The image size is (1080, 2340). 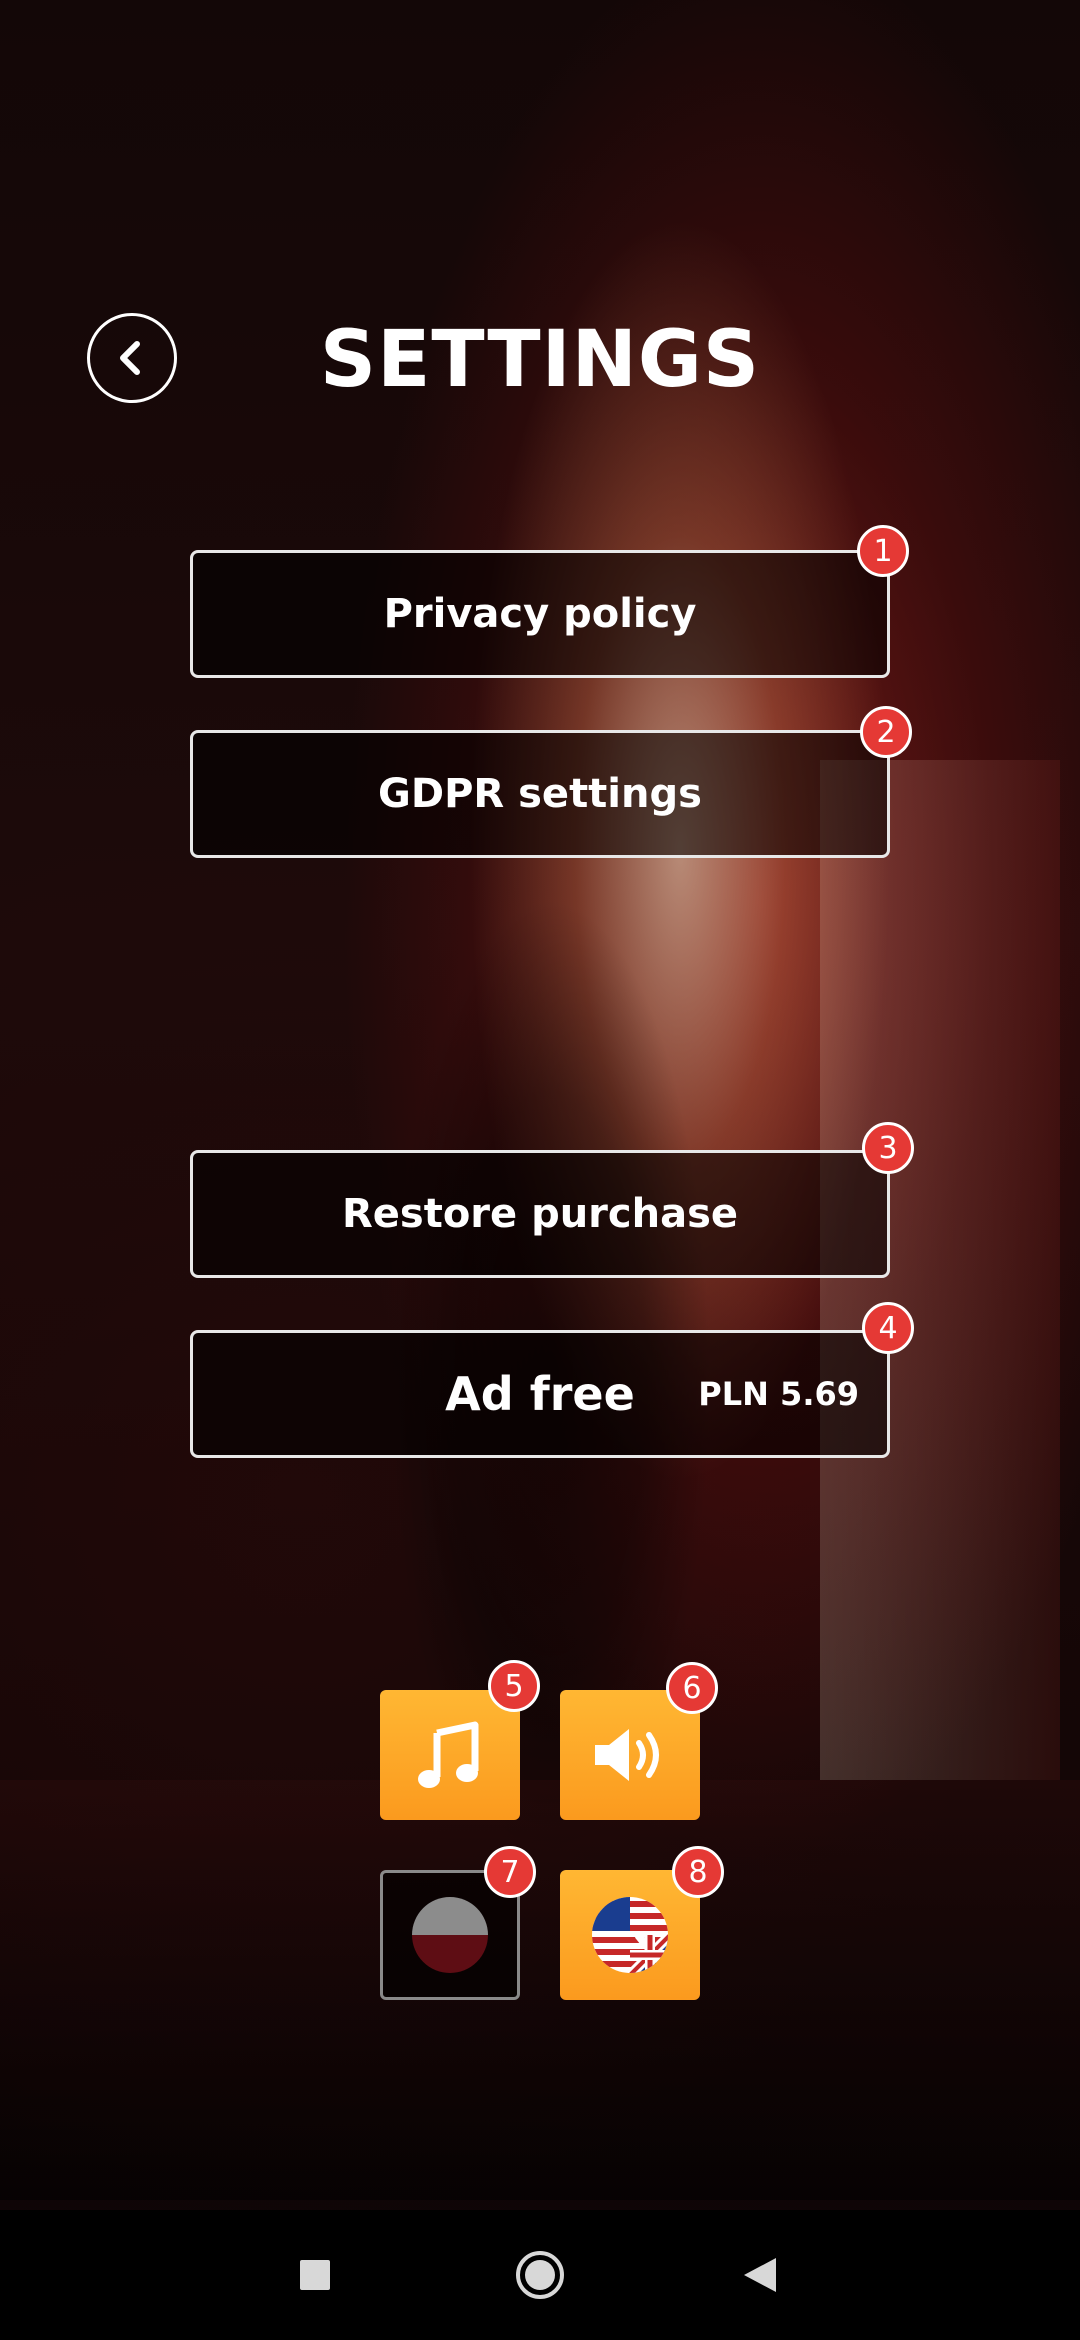 I want to click on badge-7: 7, so click(x=510, y=1872).